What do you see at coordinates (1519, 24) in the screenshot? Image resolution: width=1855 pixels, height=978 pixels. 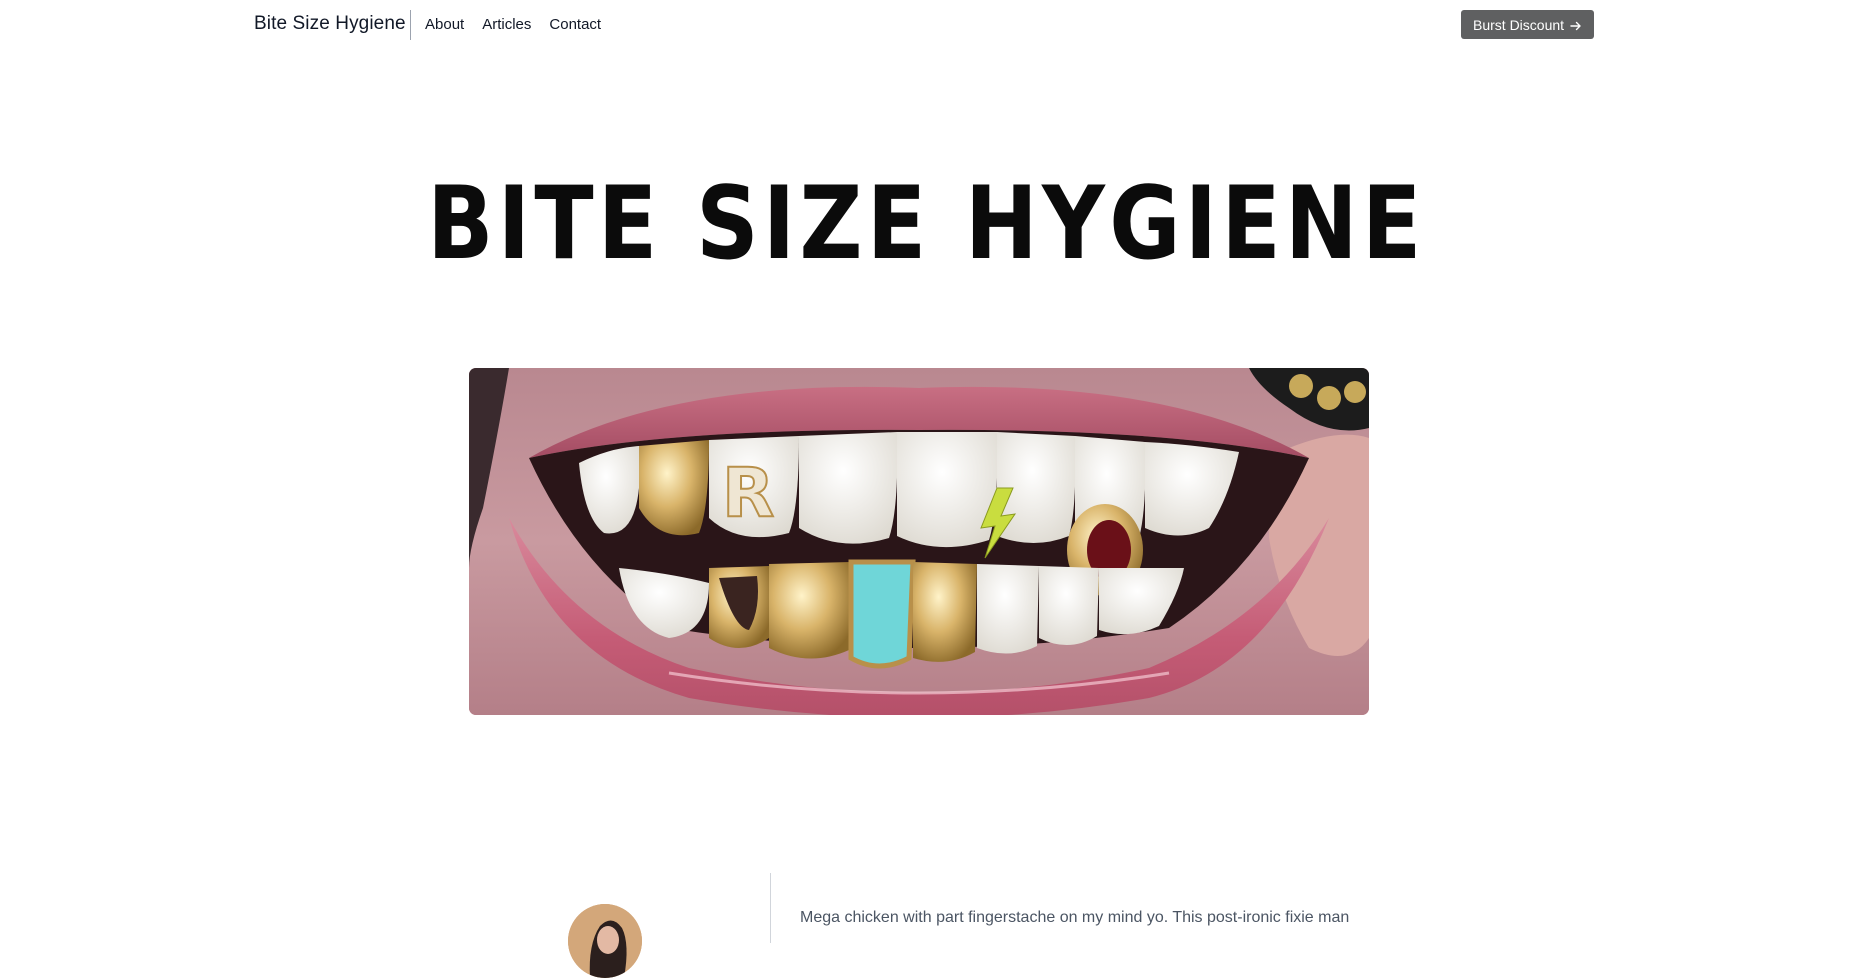 I see `burst-discount-label: Burst Discount` at bounding box center [1519, 24].